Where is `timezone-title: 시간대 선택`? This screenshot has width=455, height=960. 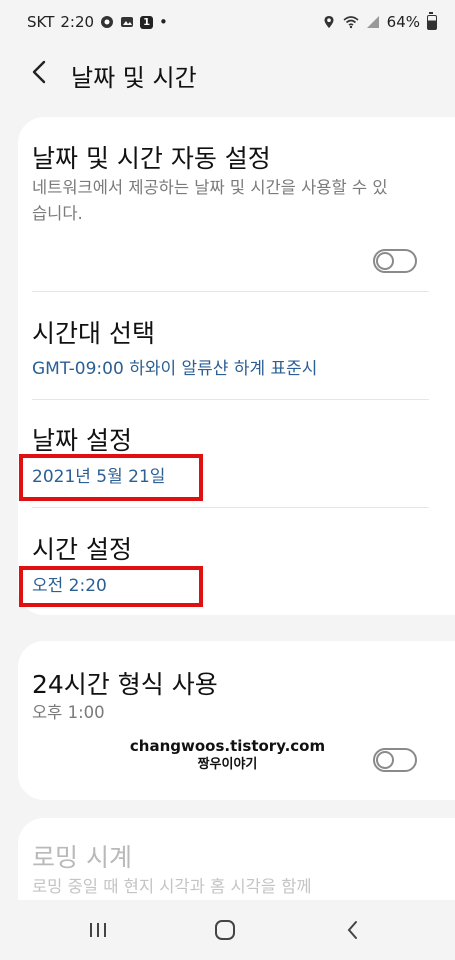 timezone-title: 시간대 선택 is located at coordinates (93, 333).